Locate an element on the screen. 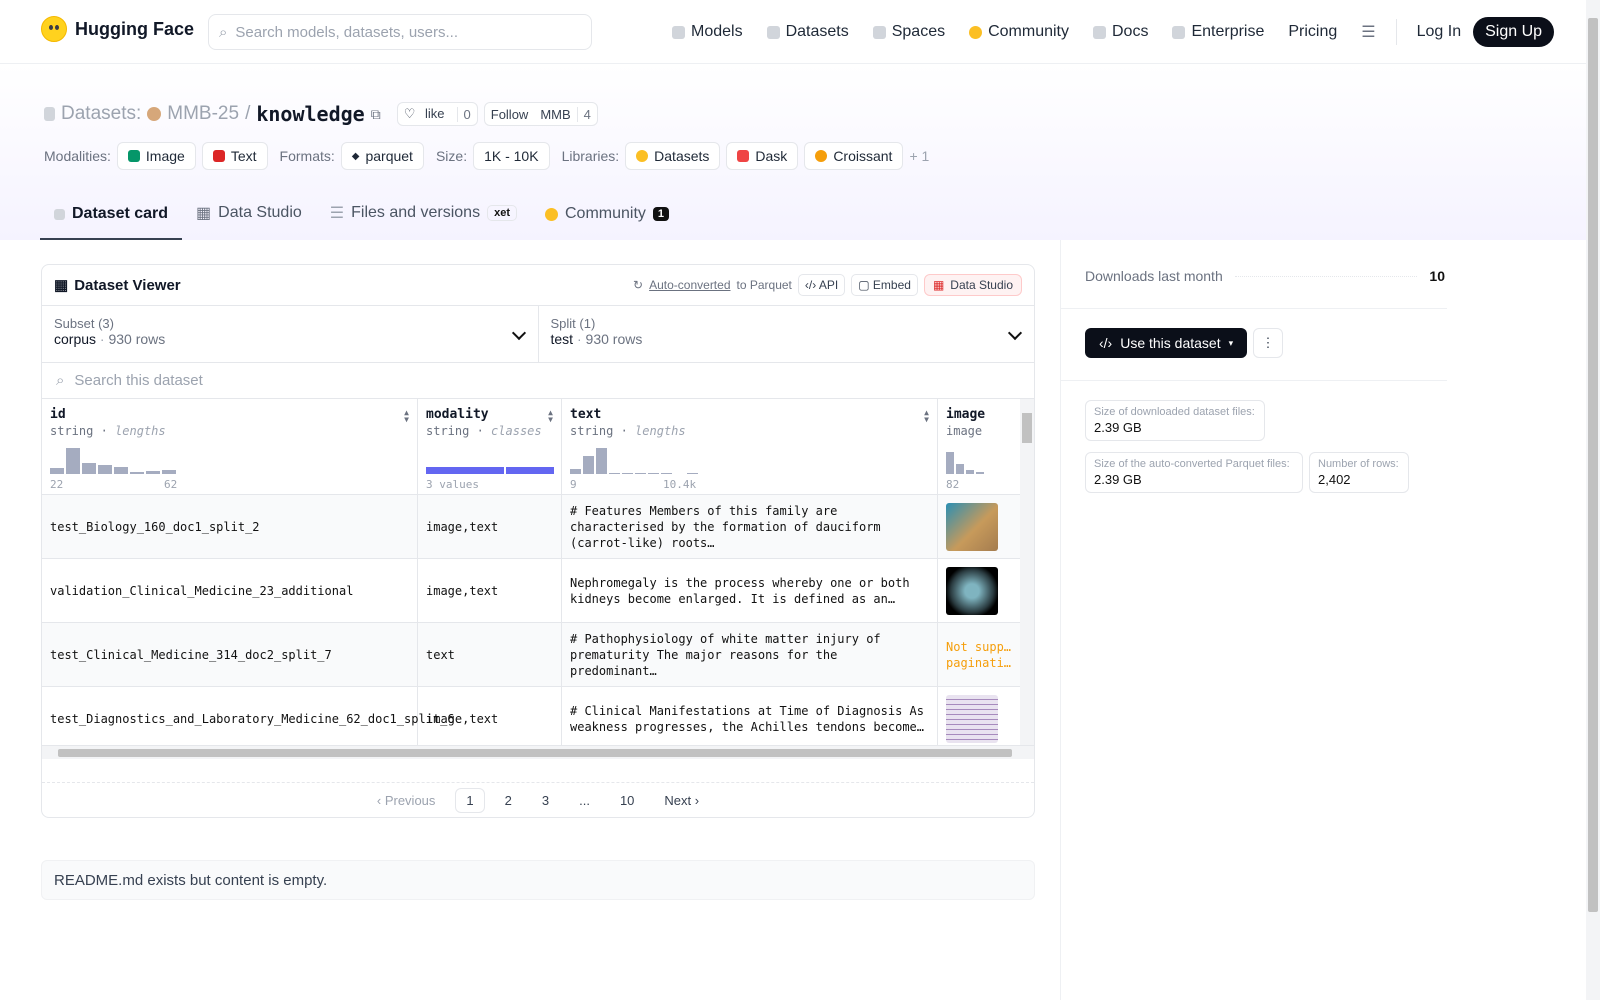 This screenshot has height=1000, width=1600. table-cell: text is located at coordinates (489, 655).